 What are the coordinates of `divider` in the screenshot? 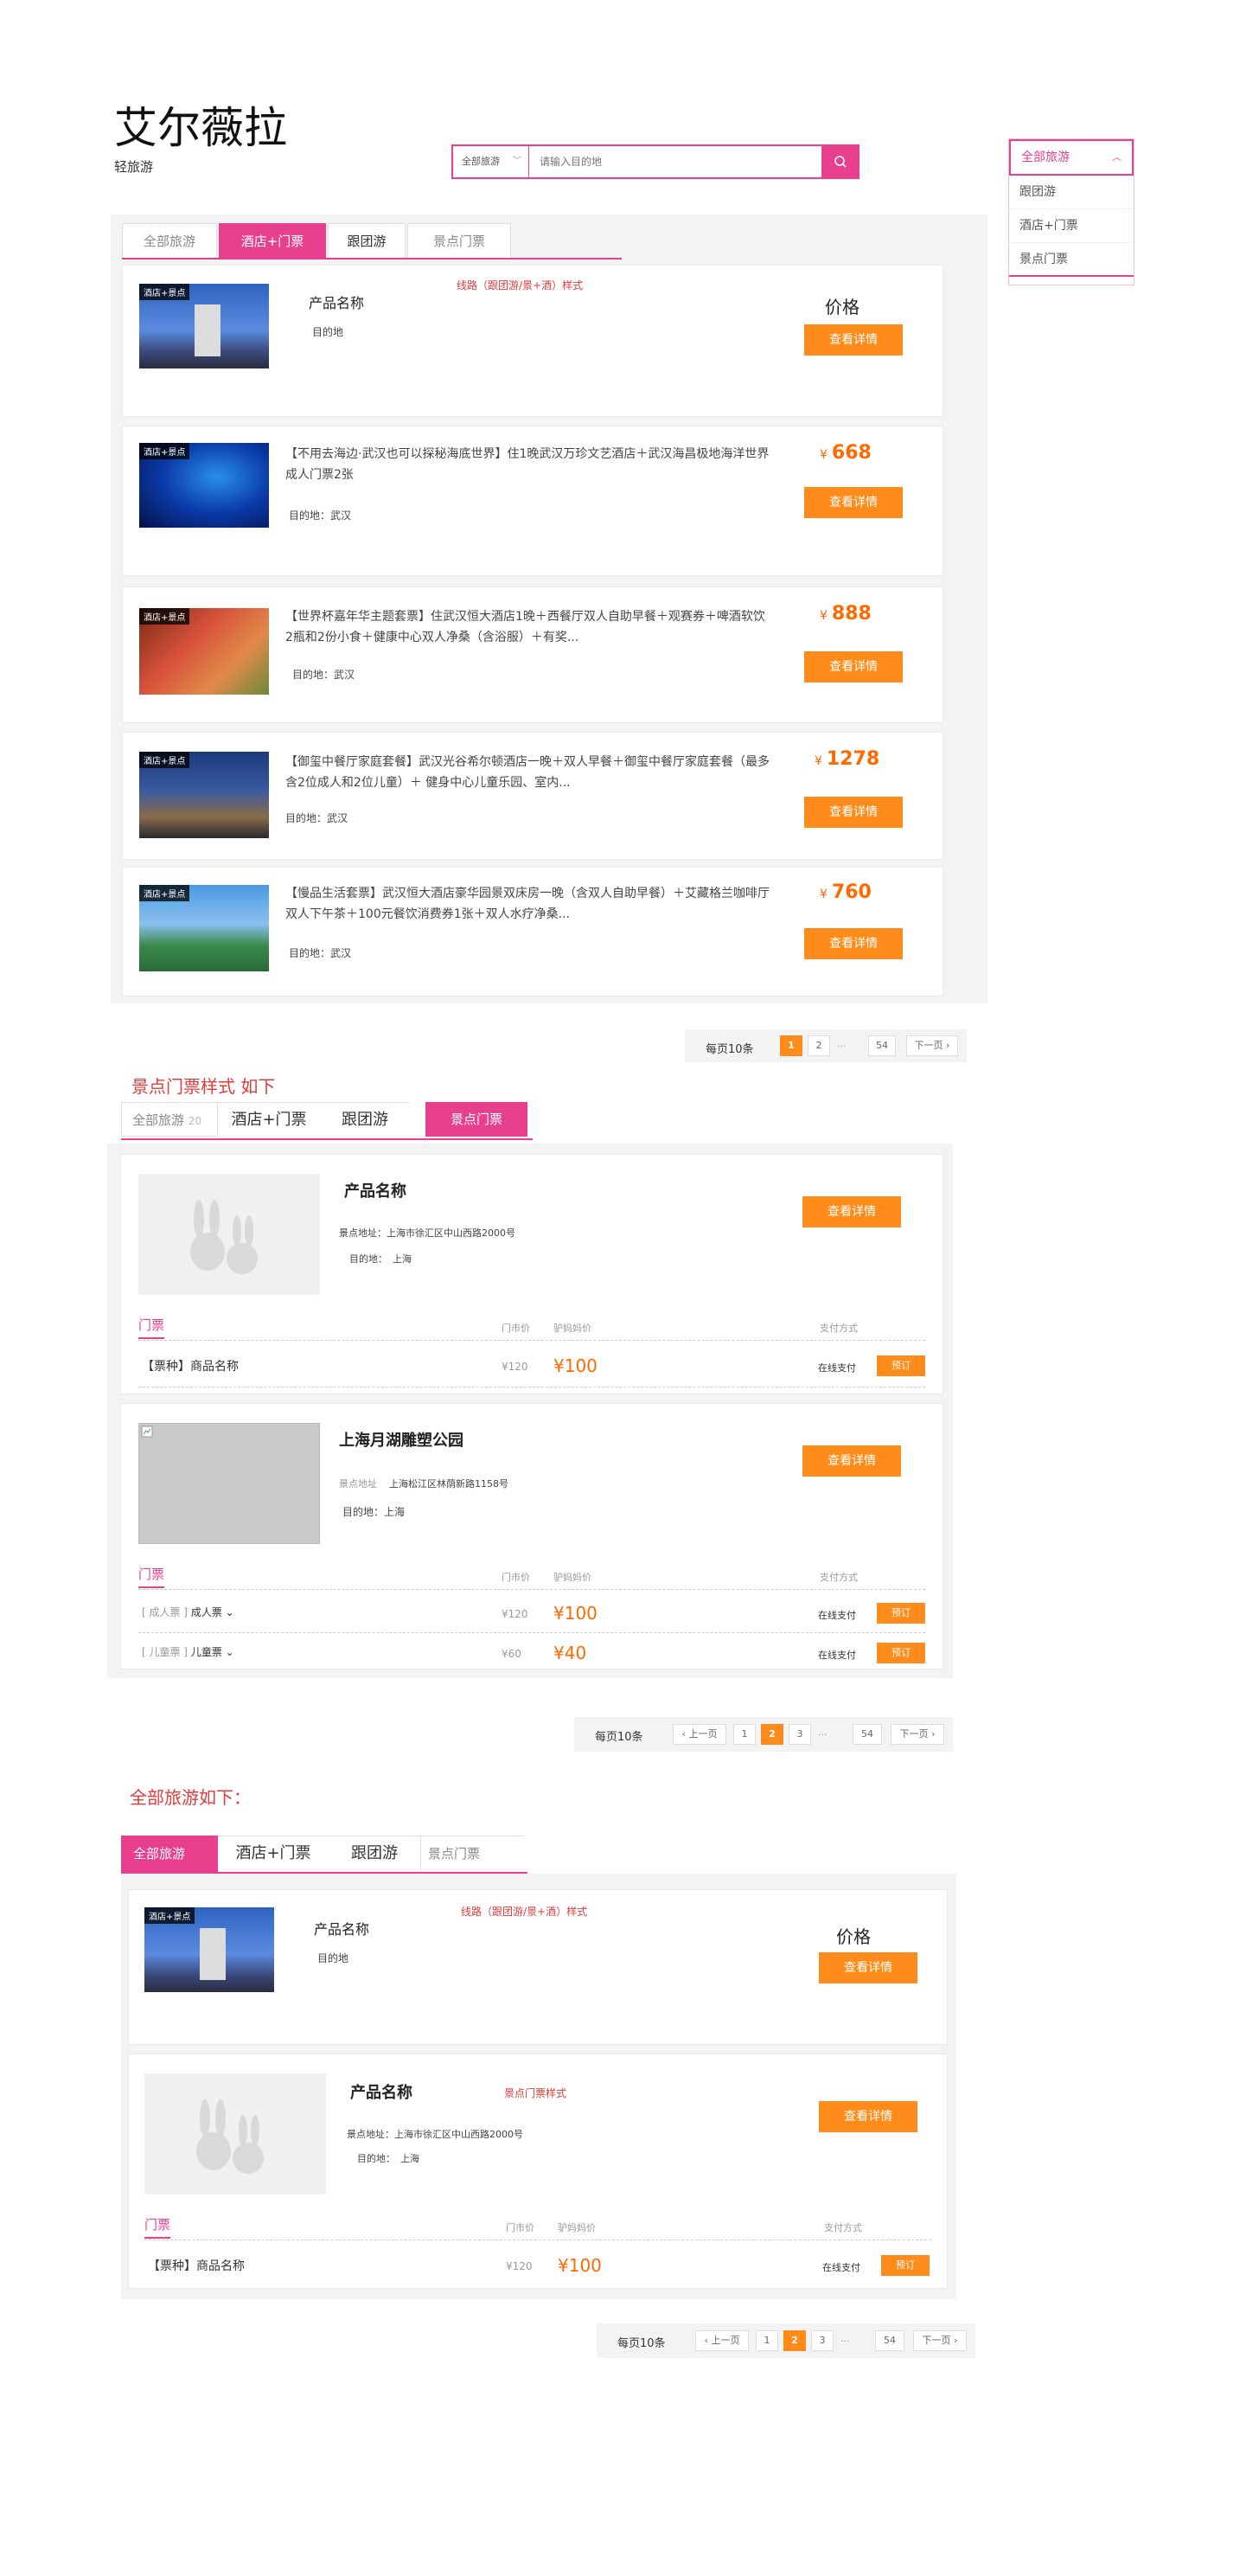 It's located at (531, 1589).